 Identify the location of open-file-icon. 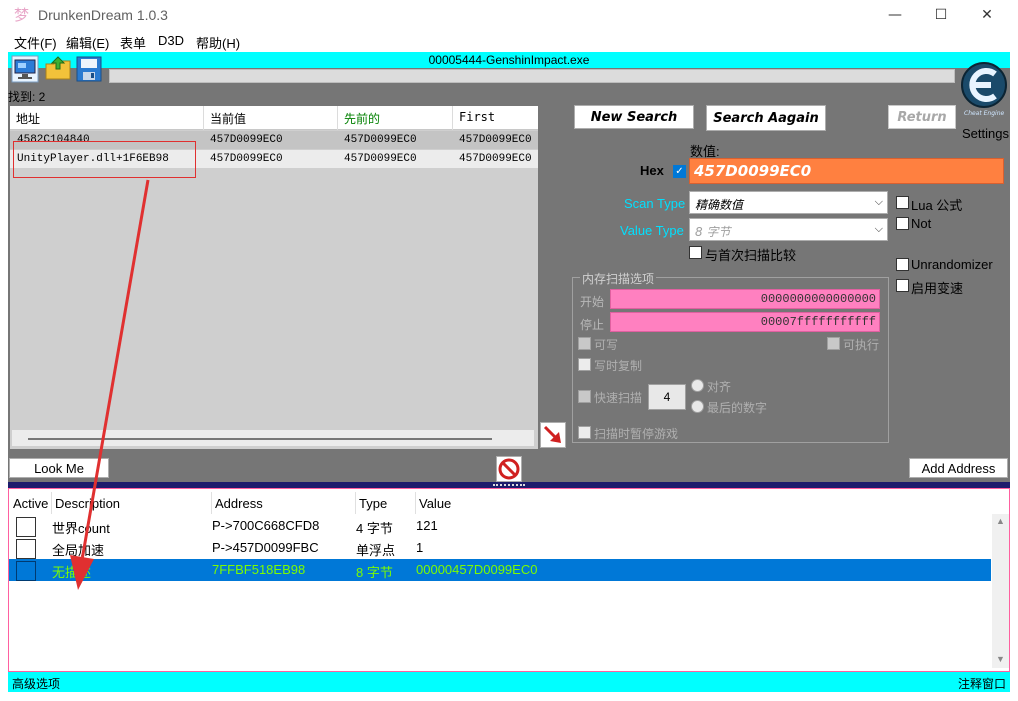
(58, 69).